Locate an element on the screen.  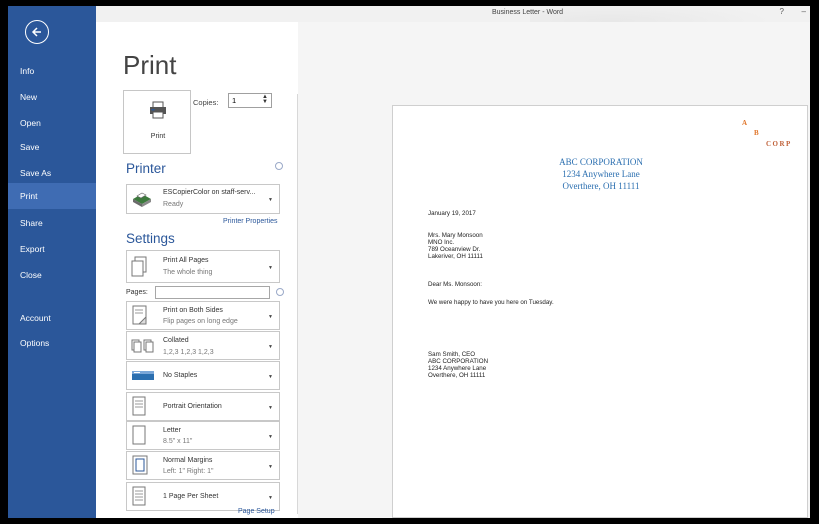
copies-value: 1 is located at coordinates (234, 100).